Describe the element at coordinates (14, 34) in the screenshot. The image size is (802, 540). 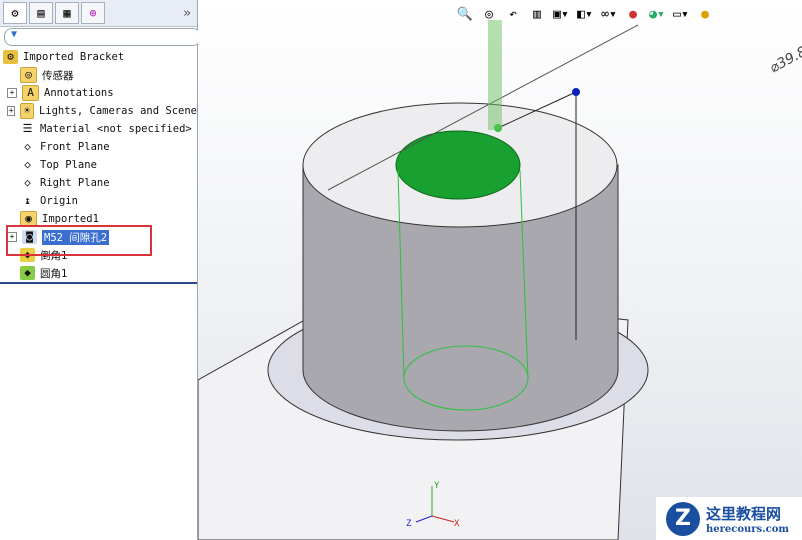
I see `filter-icon: ▼` at that location.